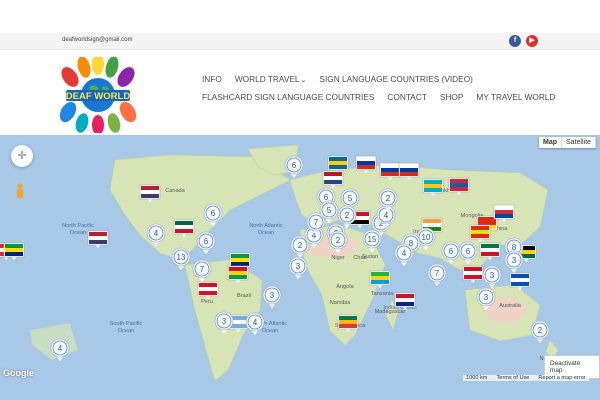 The width and height of the screenshot is (600, 400). What do you see at coordinates (515, 97) in the screenshot?
I see `nav-my-travel-world: MY TRAVEL WORLD` at bounding box center [515, 97].